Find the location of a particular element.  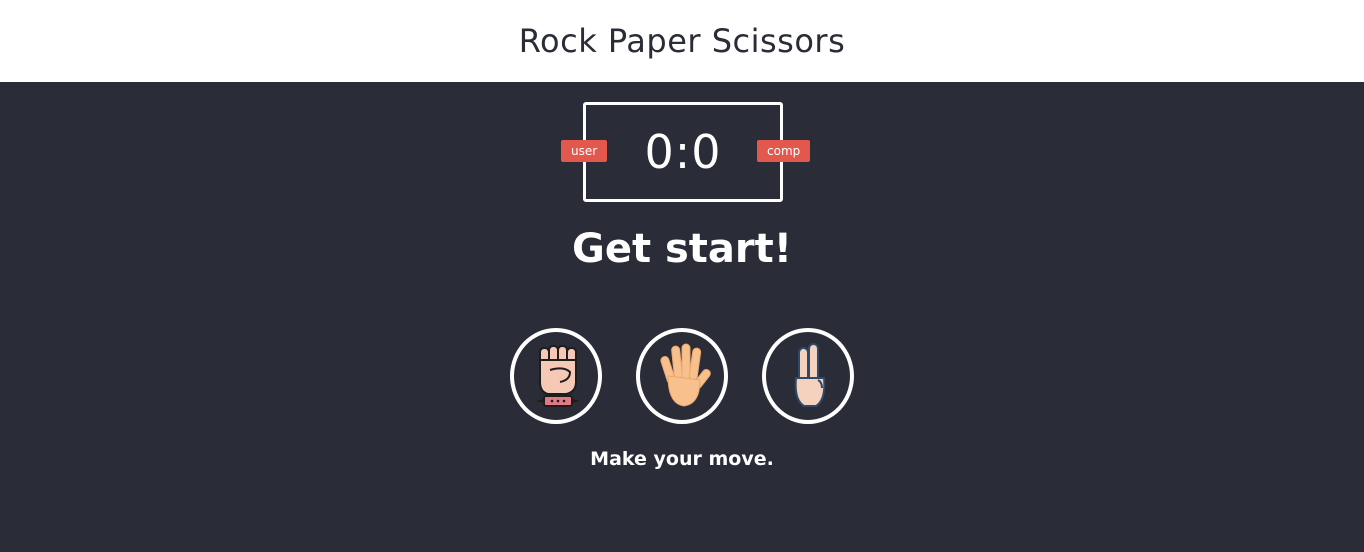

comp-badge: comp is located at coordinates (784, 151).